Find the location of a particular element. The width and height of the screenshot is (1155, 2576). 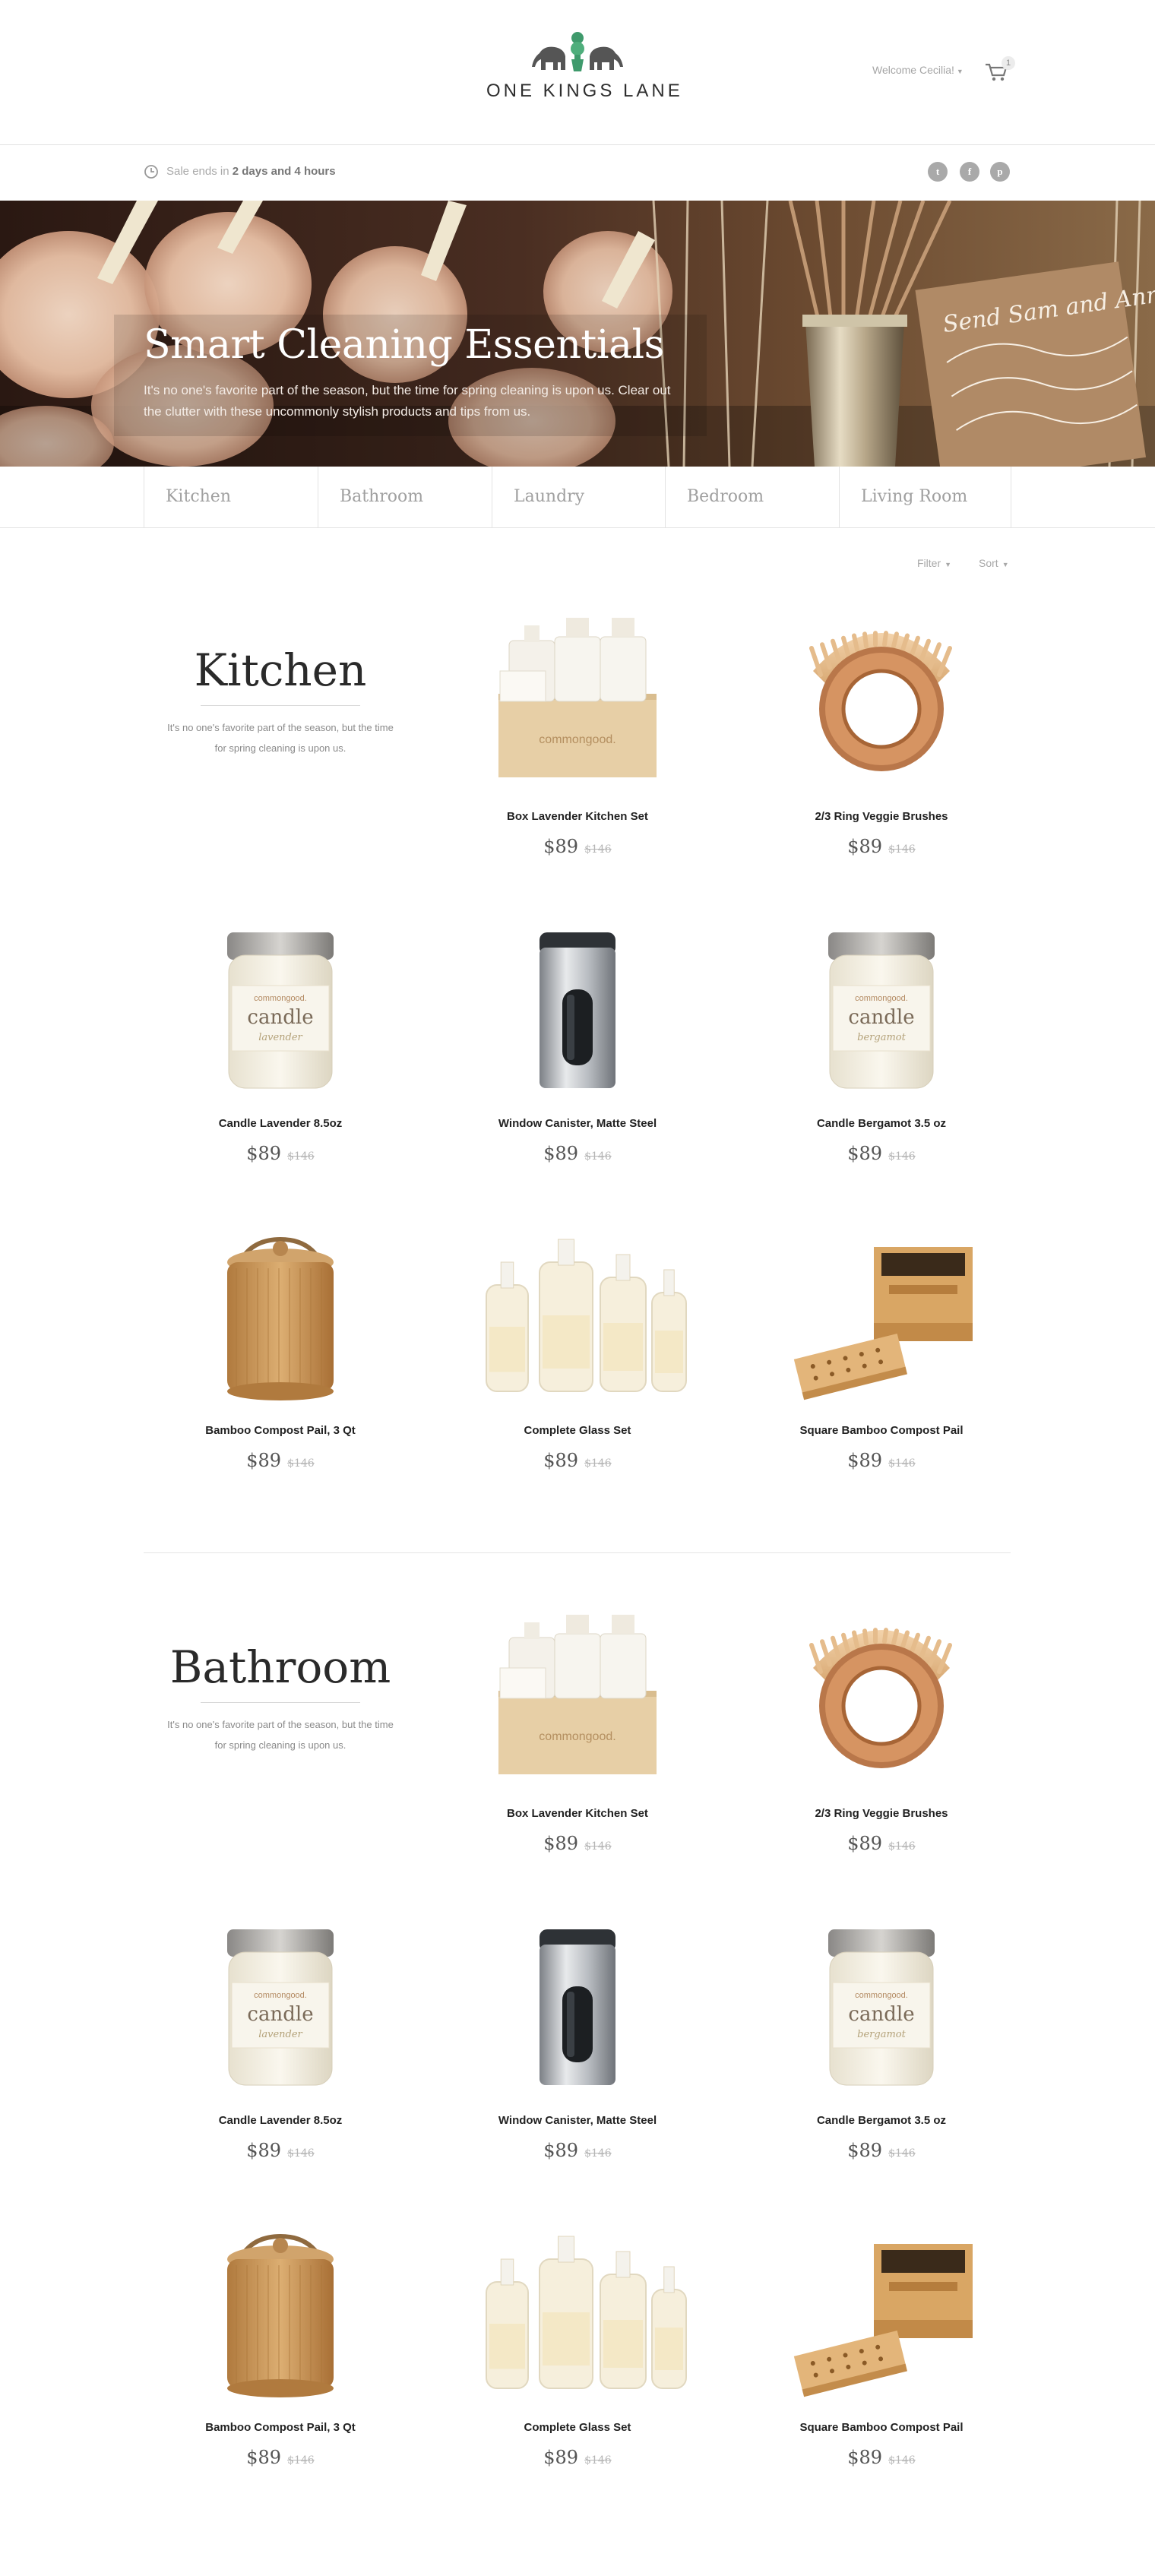

chevron-down-icon: ▼ is located at coordinates (1005, 564).